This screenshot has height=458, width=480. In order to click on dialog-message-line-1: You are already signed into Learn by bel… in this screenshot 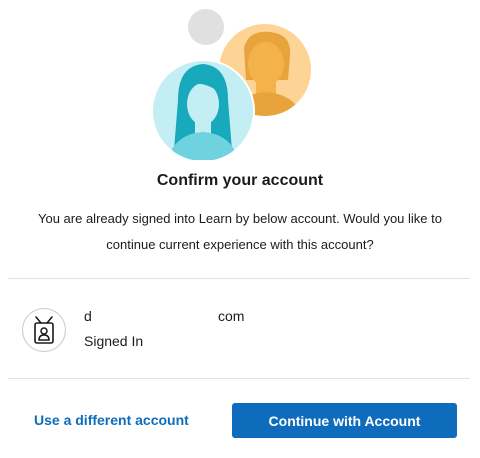, I will do `click(240, 218)`.